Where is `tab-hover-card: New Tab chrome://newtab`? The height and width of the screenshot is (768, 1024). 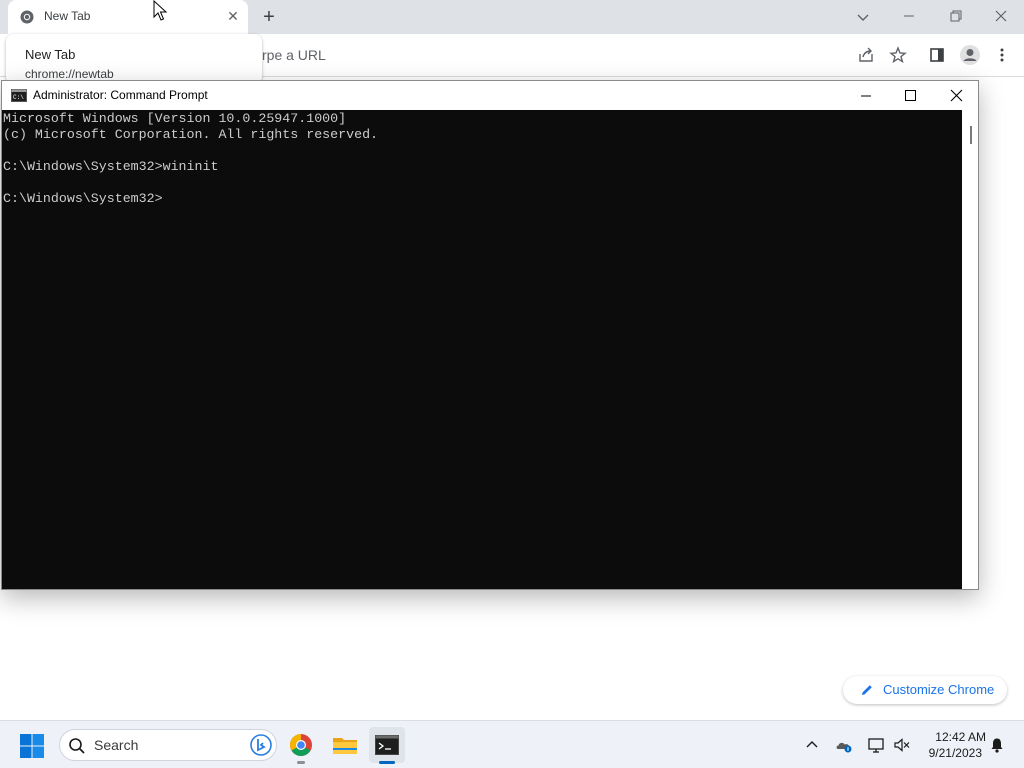
tab-hover-card: New Tab chrome://newtab is located at coordinates (134, 59).